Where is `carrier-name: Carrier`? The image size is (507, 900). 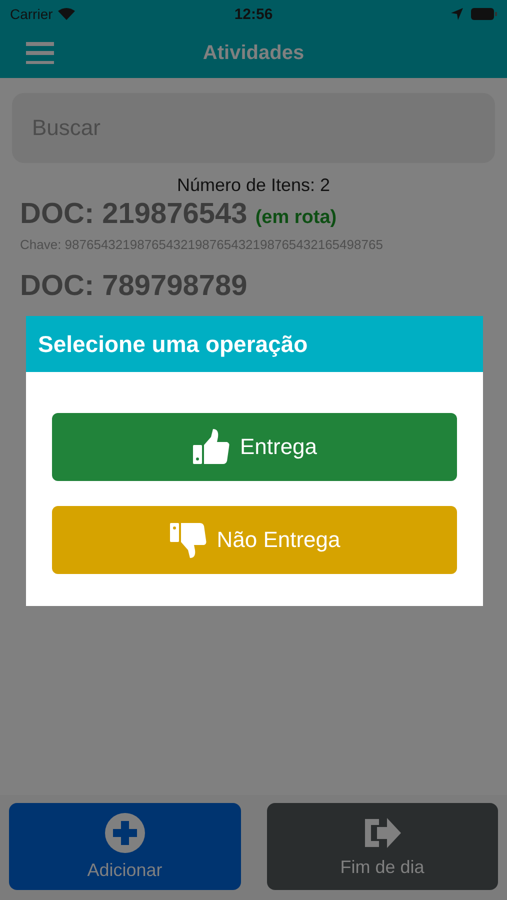
carrier-name: Carrier is located at coordinates (31, 14).